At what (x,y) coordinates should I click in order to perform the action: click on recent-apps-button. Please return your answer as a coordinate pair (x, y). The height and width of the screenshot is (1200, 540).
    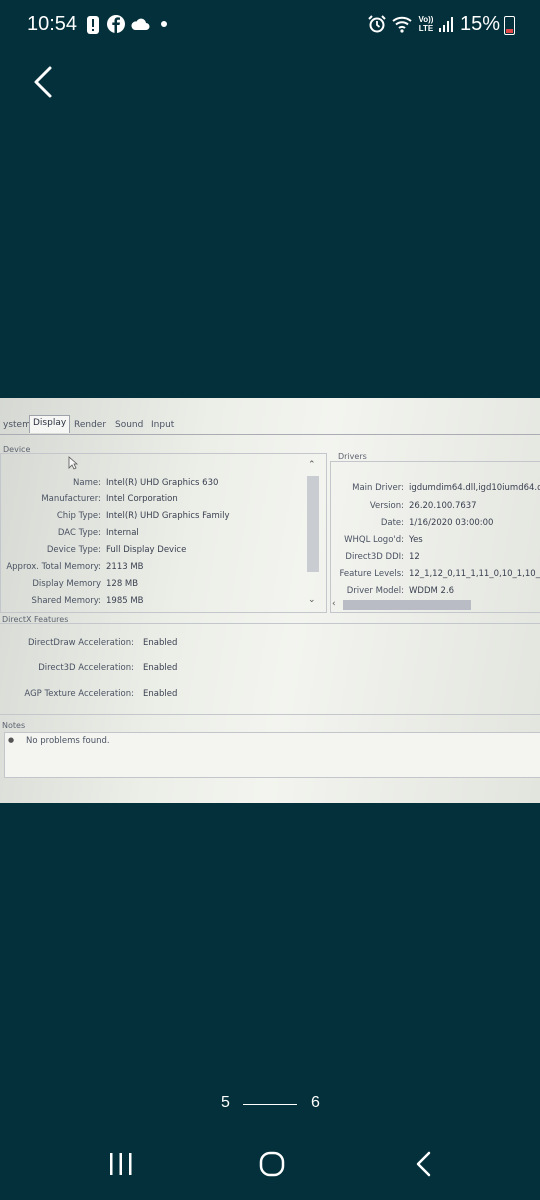
    Looking at the image, I should click on (121, 1164).